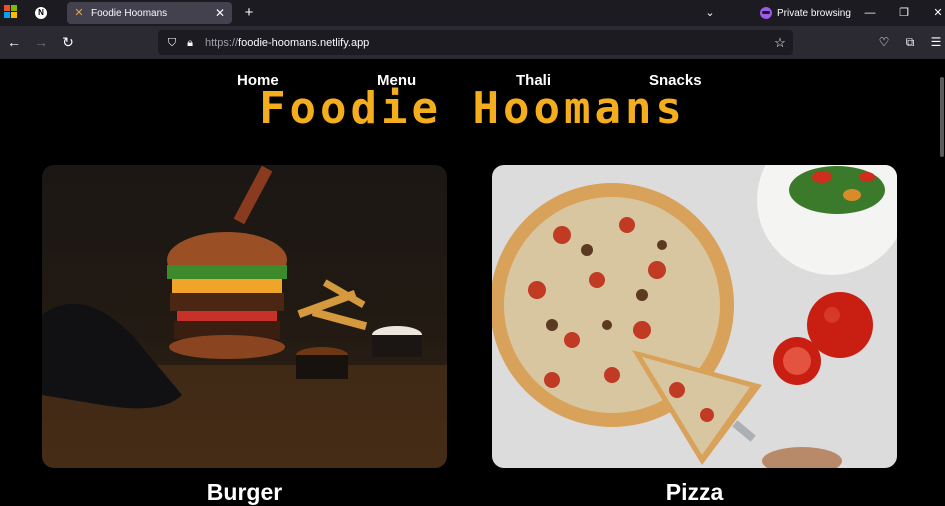 The height and width of the screenshot is (506, 945). I want to click on url-host: foodie-hoomans.netlify.app, so click(304, 42).